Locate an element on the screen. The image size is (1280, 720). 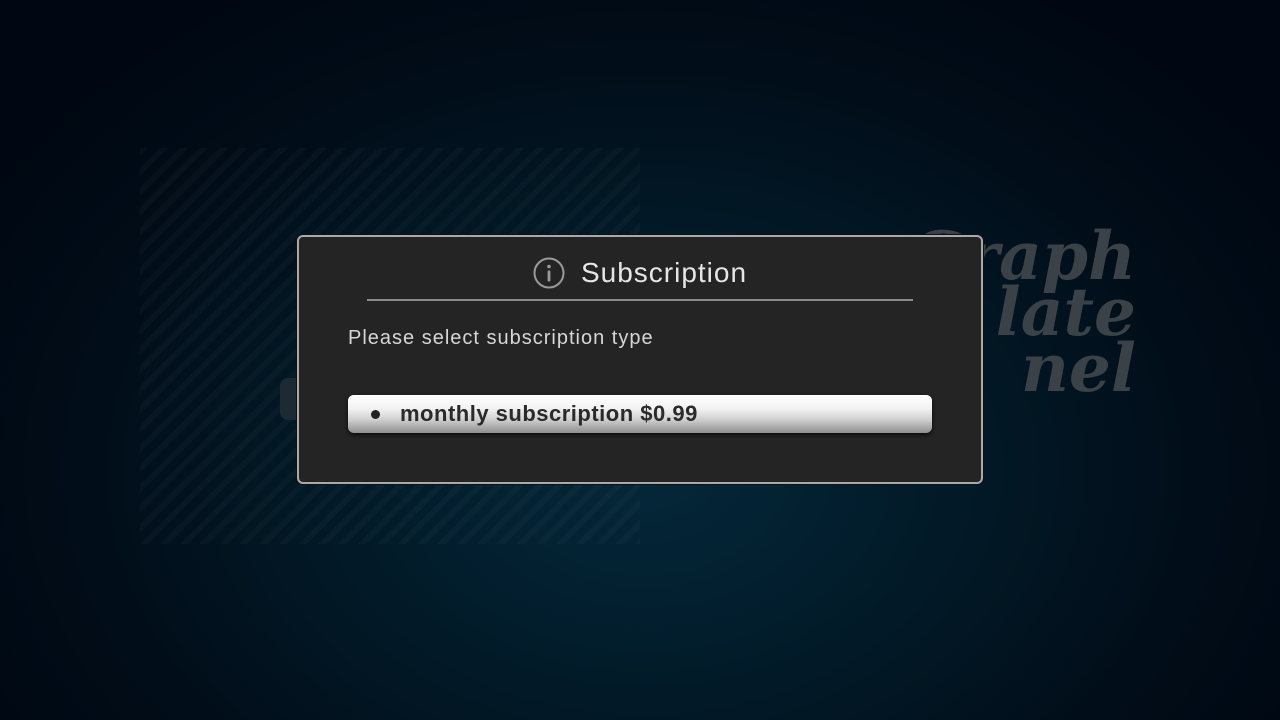
bullet-icon is located at coordinates (375, 414).